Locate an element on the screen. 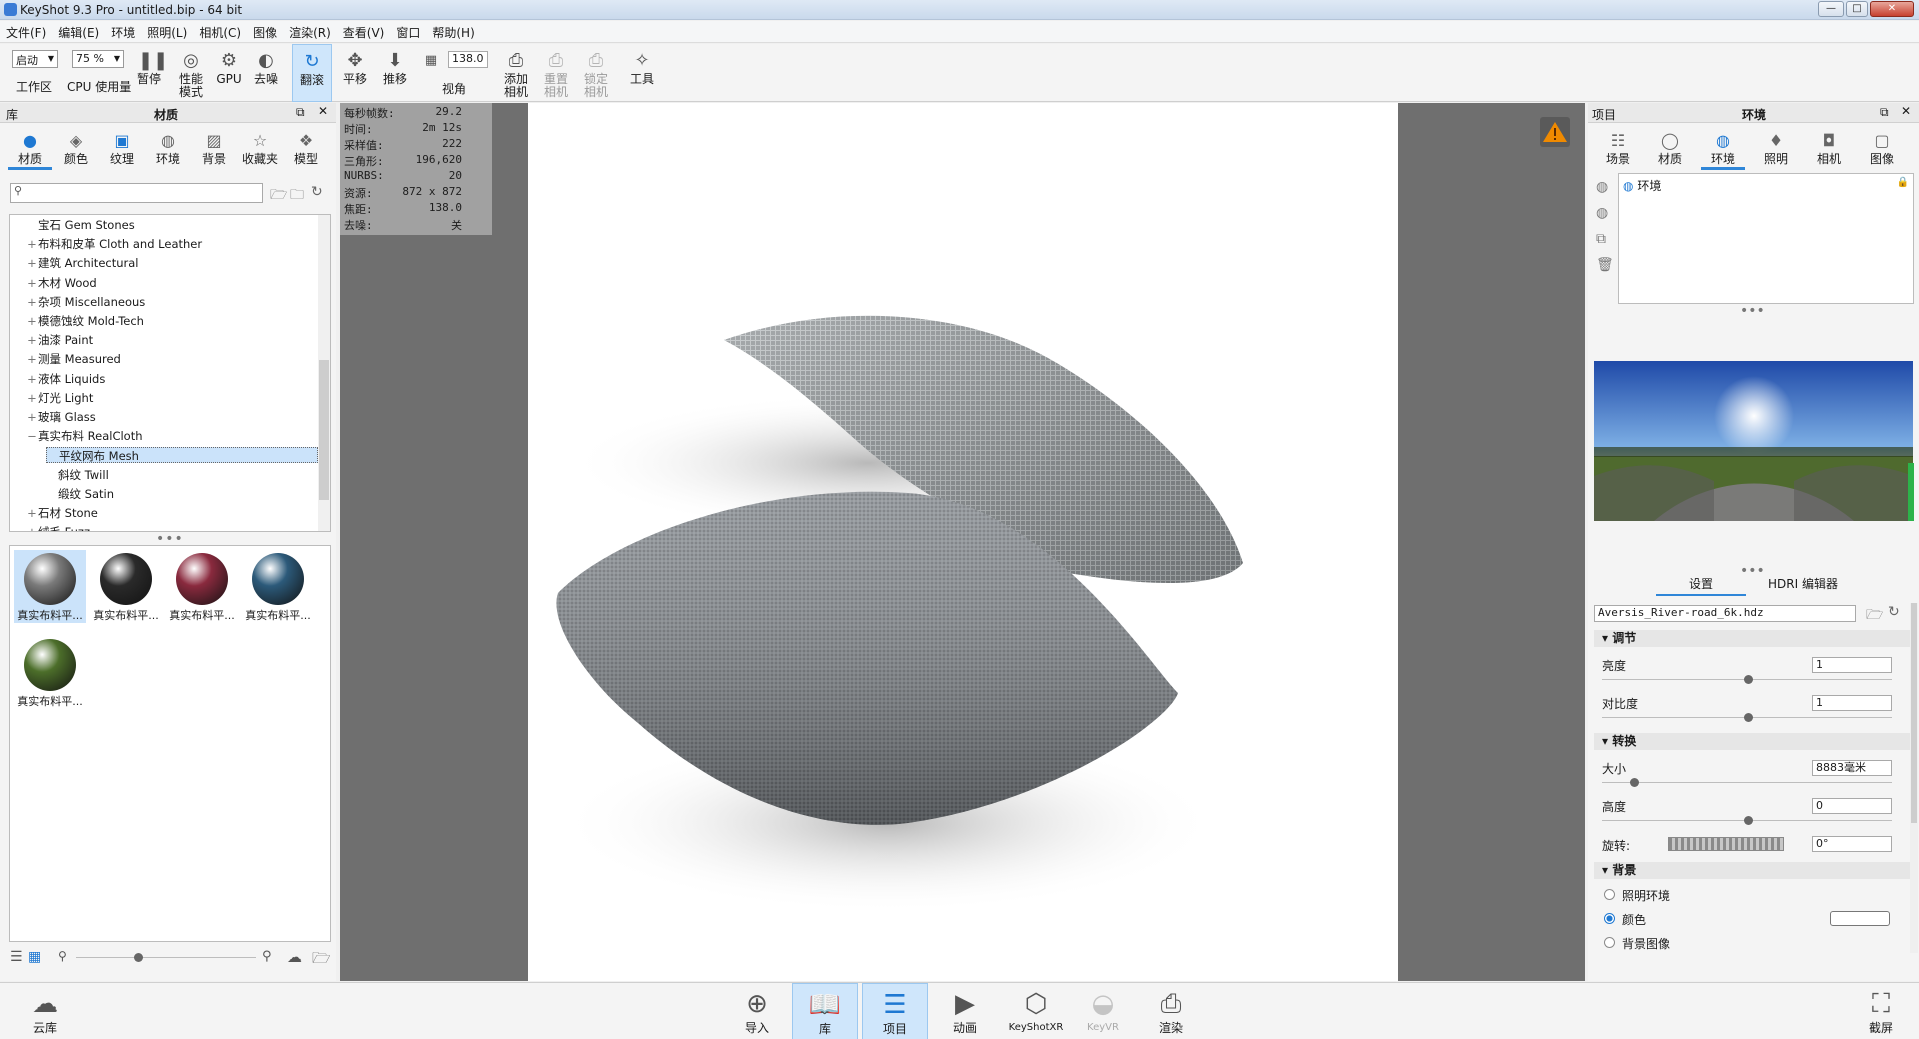  performance-mode-button: ◎ 性能 模式 is located at coordinates (191, 73).